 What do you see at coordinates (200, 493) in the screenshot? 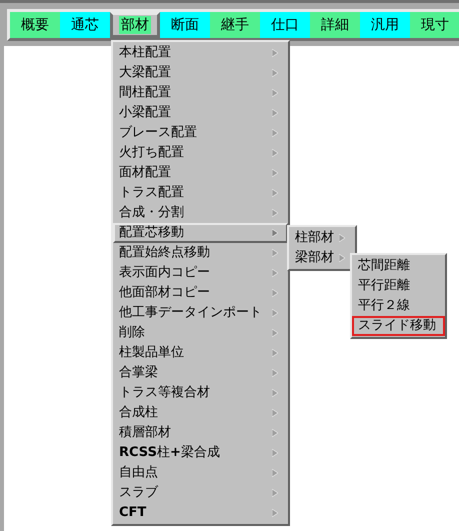
I see `menu-item: スラブ` at bounding box center [200, 493].